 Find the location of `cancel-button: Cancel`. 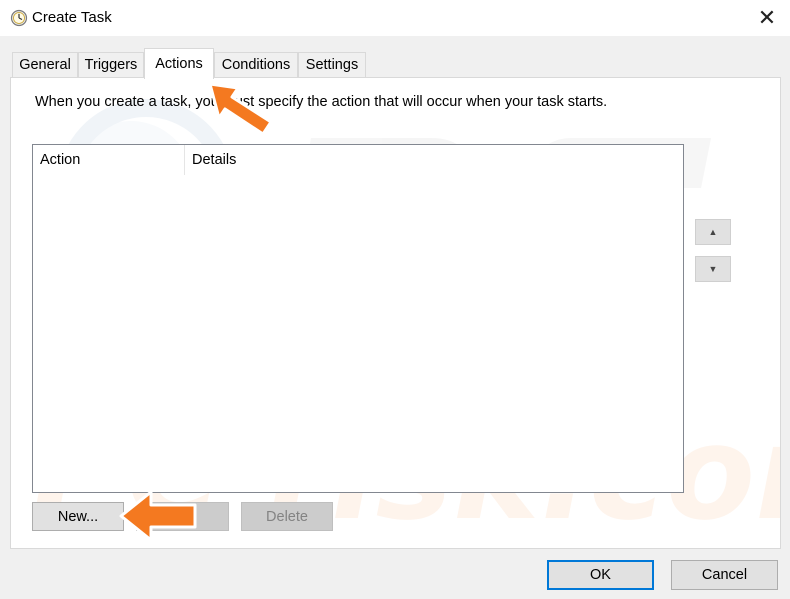

cancel-button: Cancel is located at coordinates (724, 575).